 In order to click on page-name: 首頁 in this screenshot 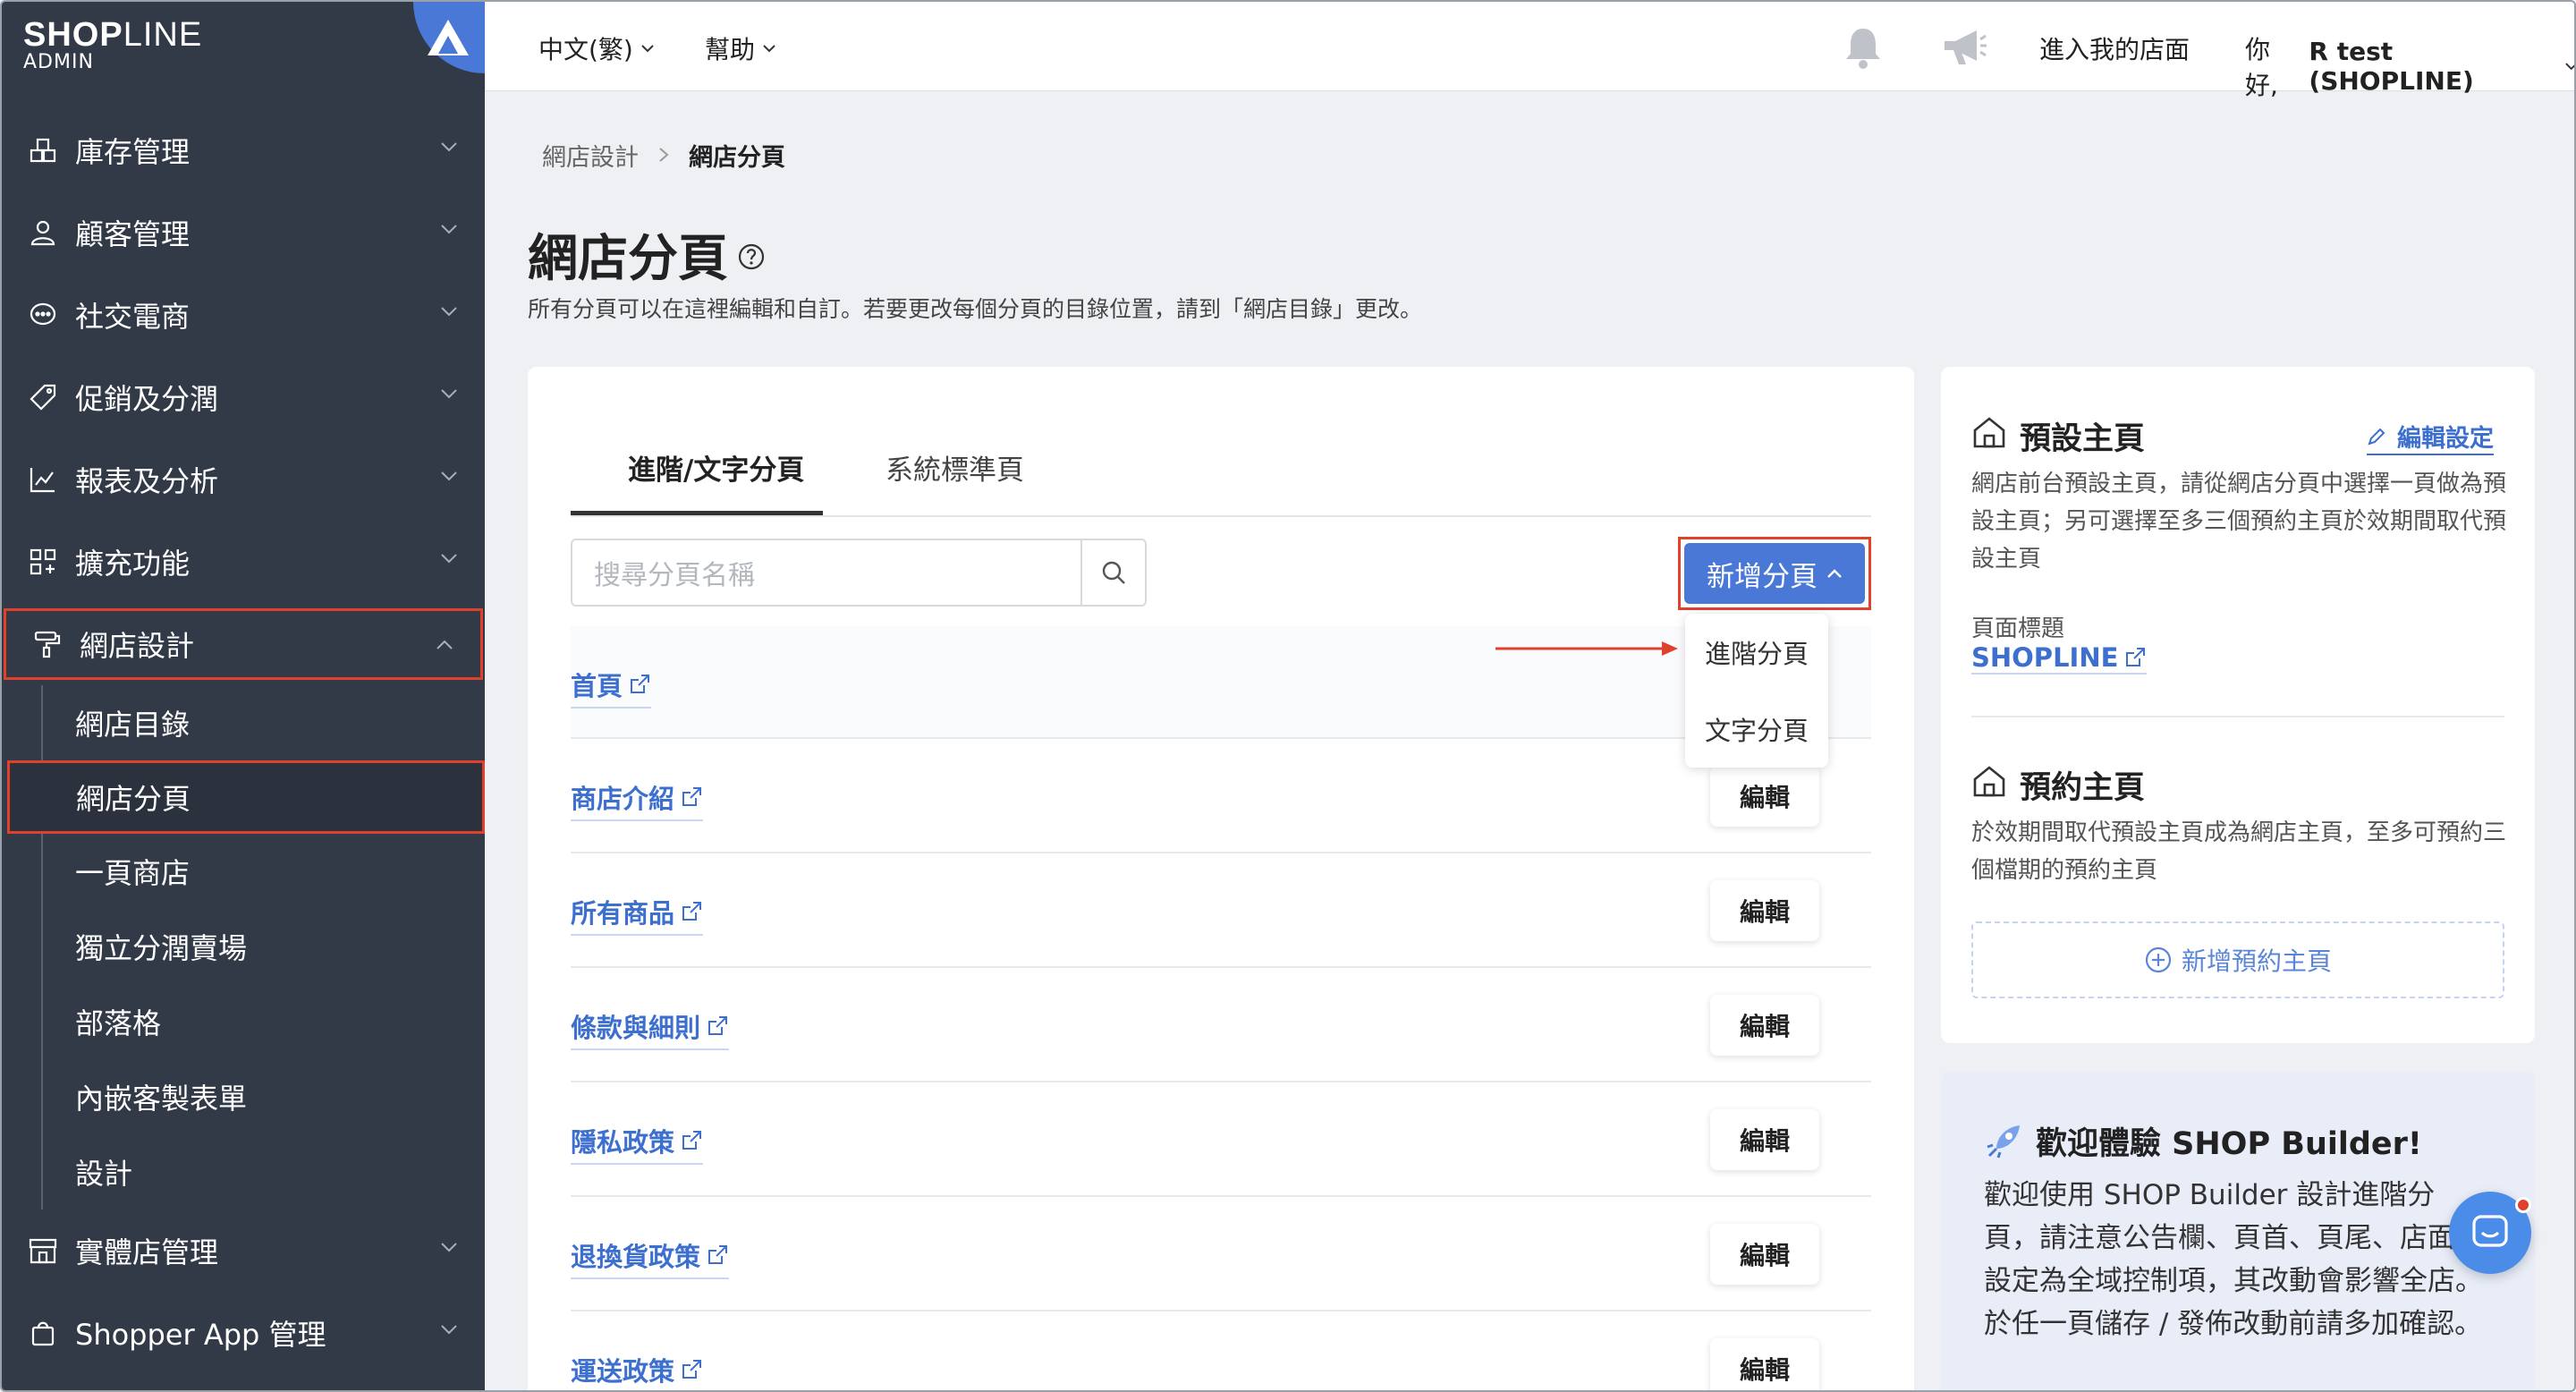, I will do `click(597, 686)`.